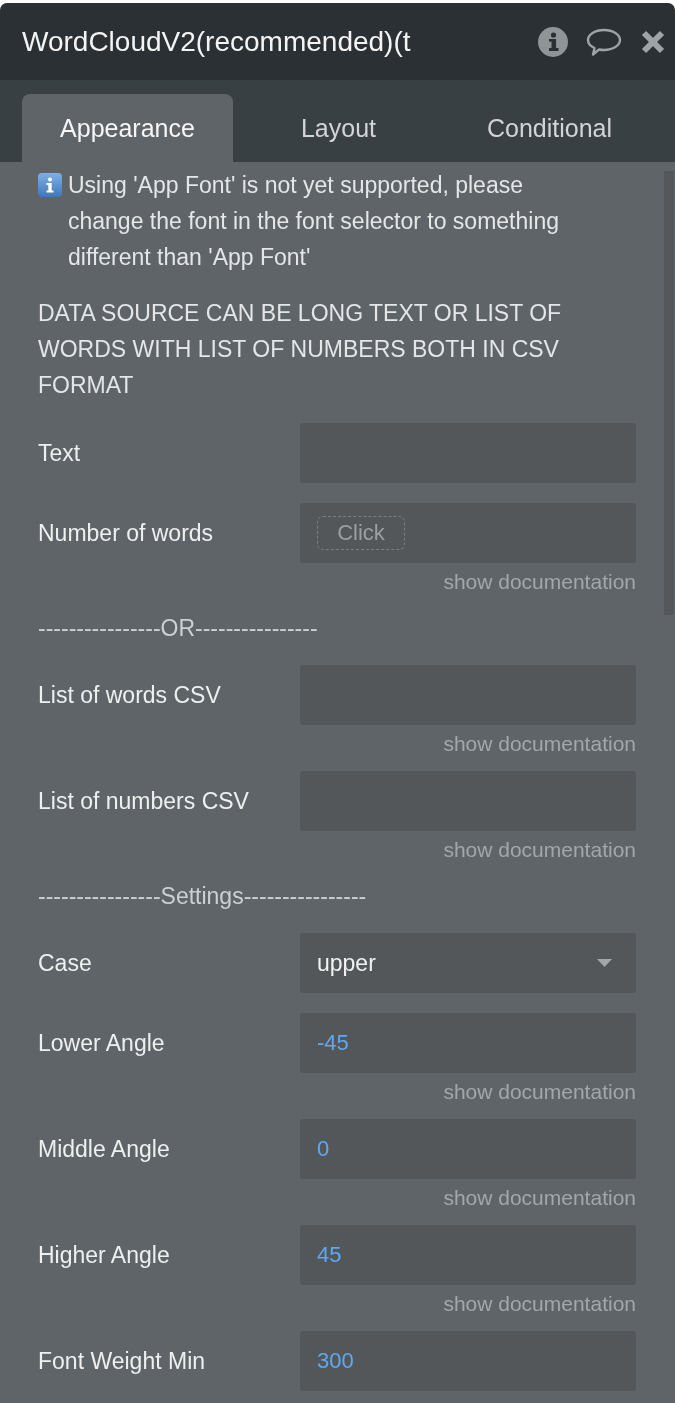 The height and width of the screenshot is (1403, 675). What do you see at coordinates (468, 963) in the screenshot?
I see `case-dropdown: upper` at bounding box center [468, 963].